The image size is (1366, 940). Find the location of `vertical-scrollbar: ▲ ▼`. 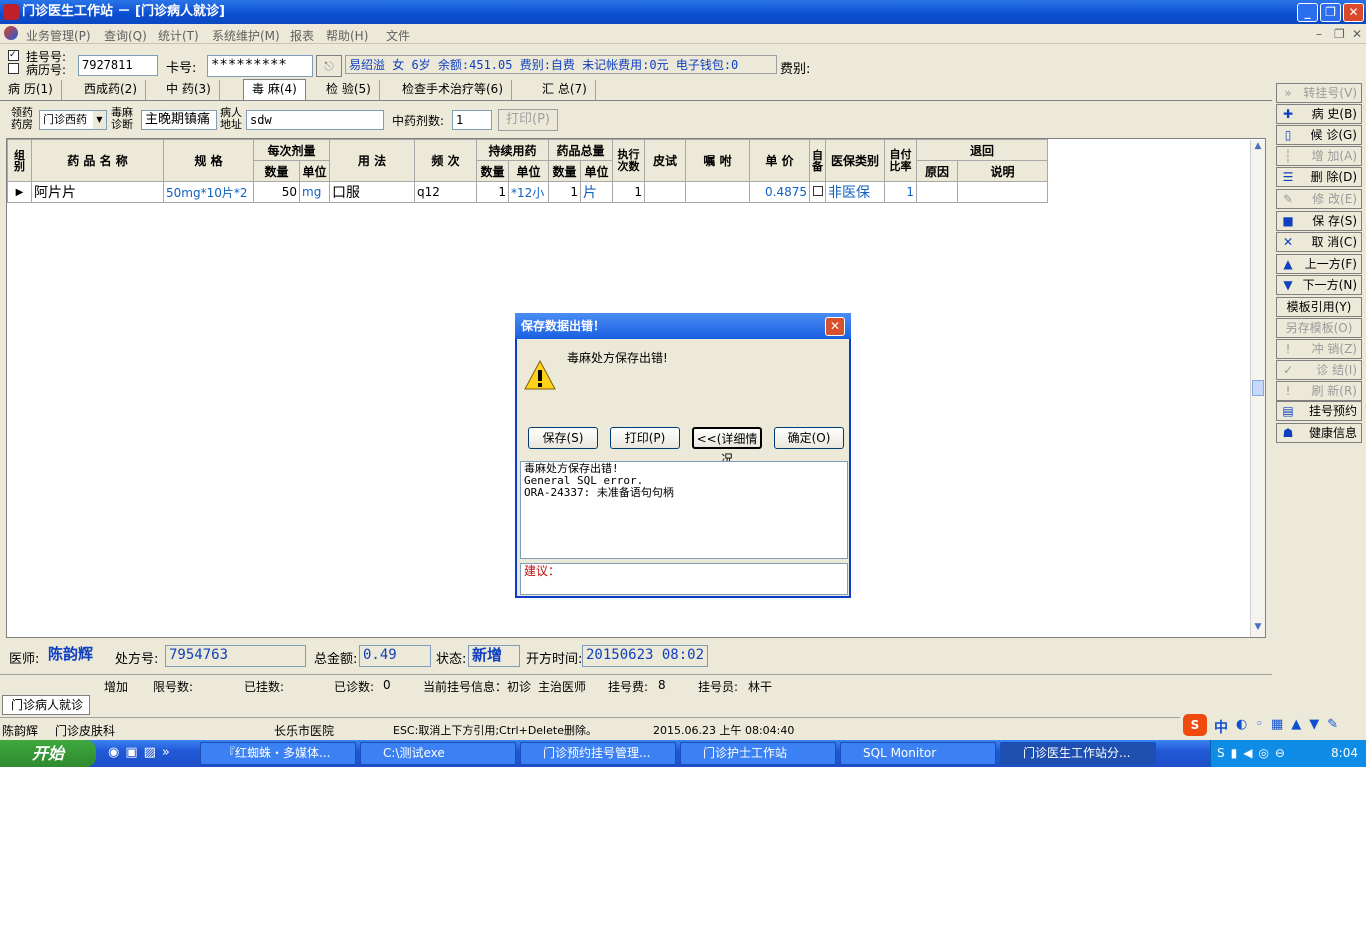

vertical-scrollbar: ▲ ▼ is located at coordinates (1257, 388).